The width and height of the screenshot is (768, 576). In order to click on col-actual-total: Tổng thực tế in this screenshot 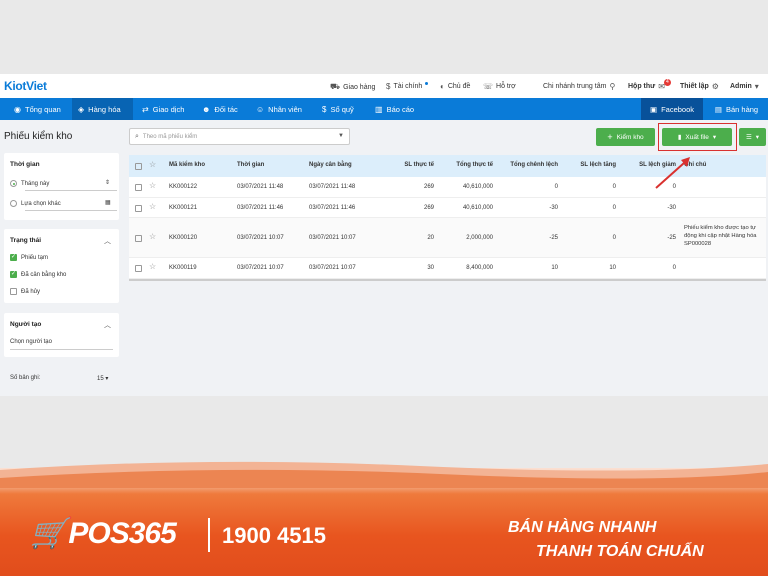, I will do `click(468, 165)`.